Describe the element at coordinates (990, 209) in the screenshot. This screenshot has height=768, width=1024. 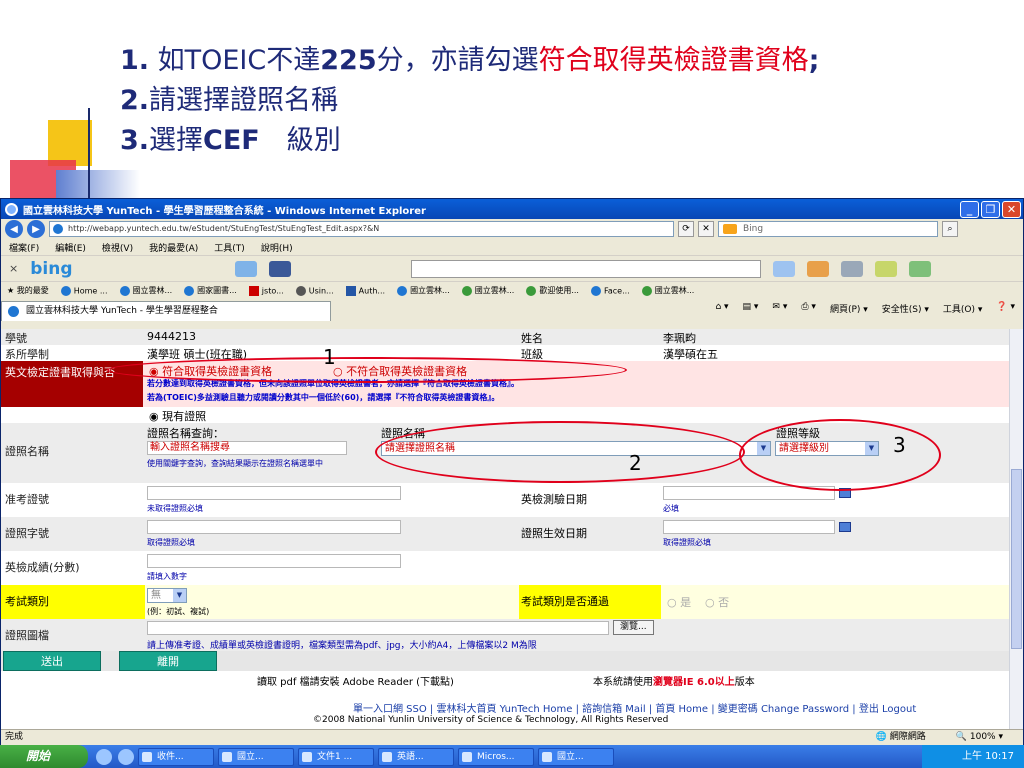
I see `maximize-button: ❐` at that location.